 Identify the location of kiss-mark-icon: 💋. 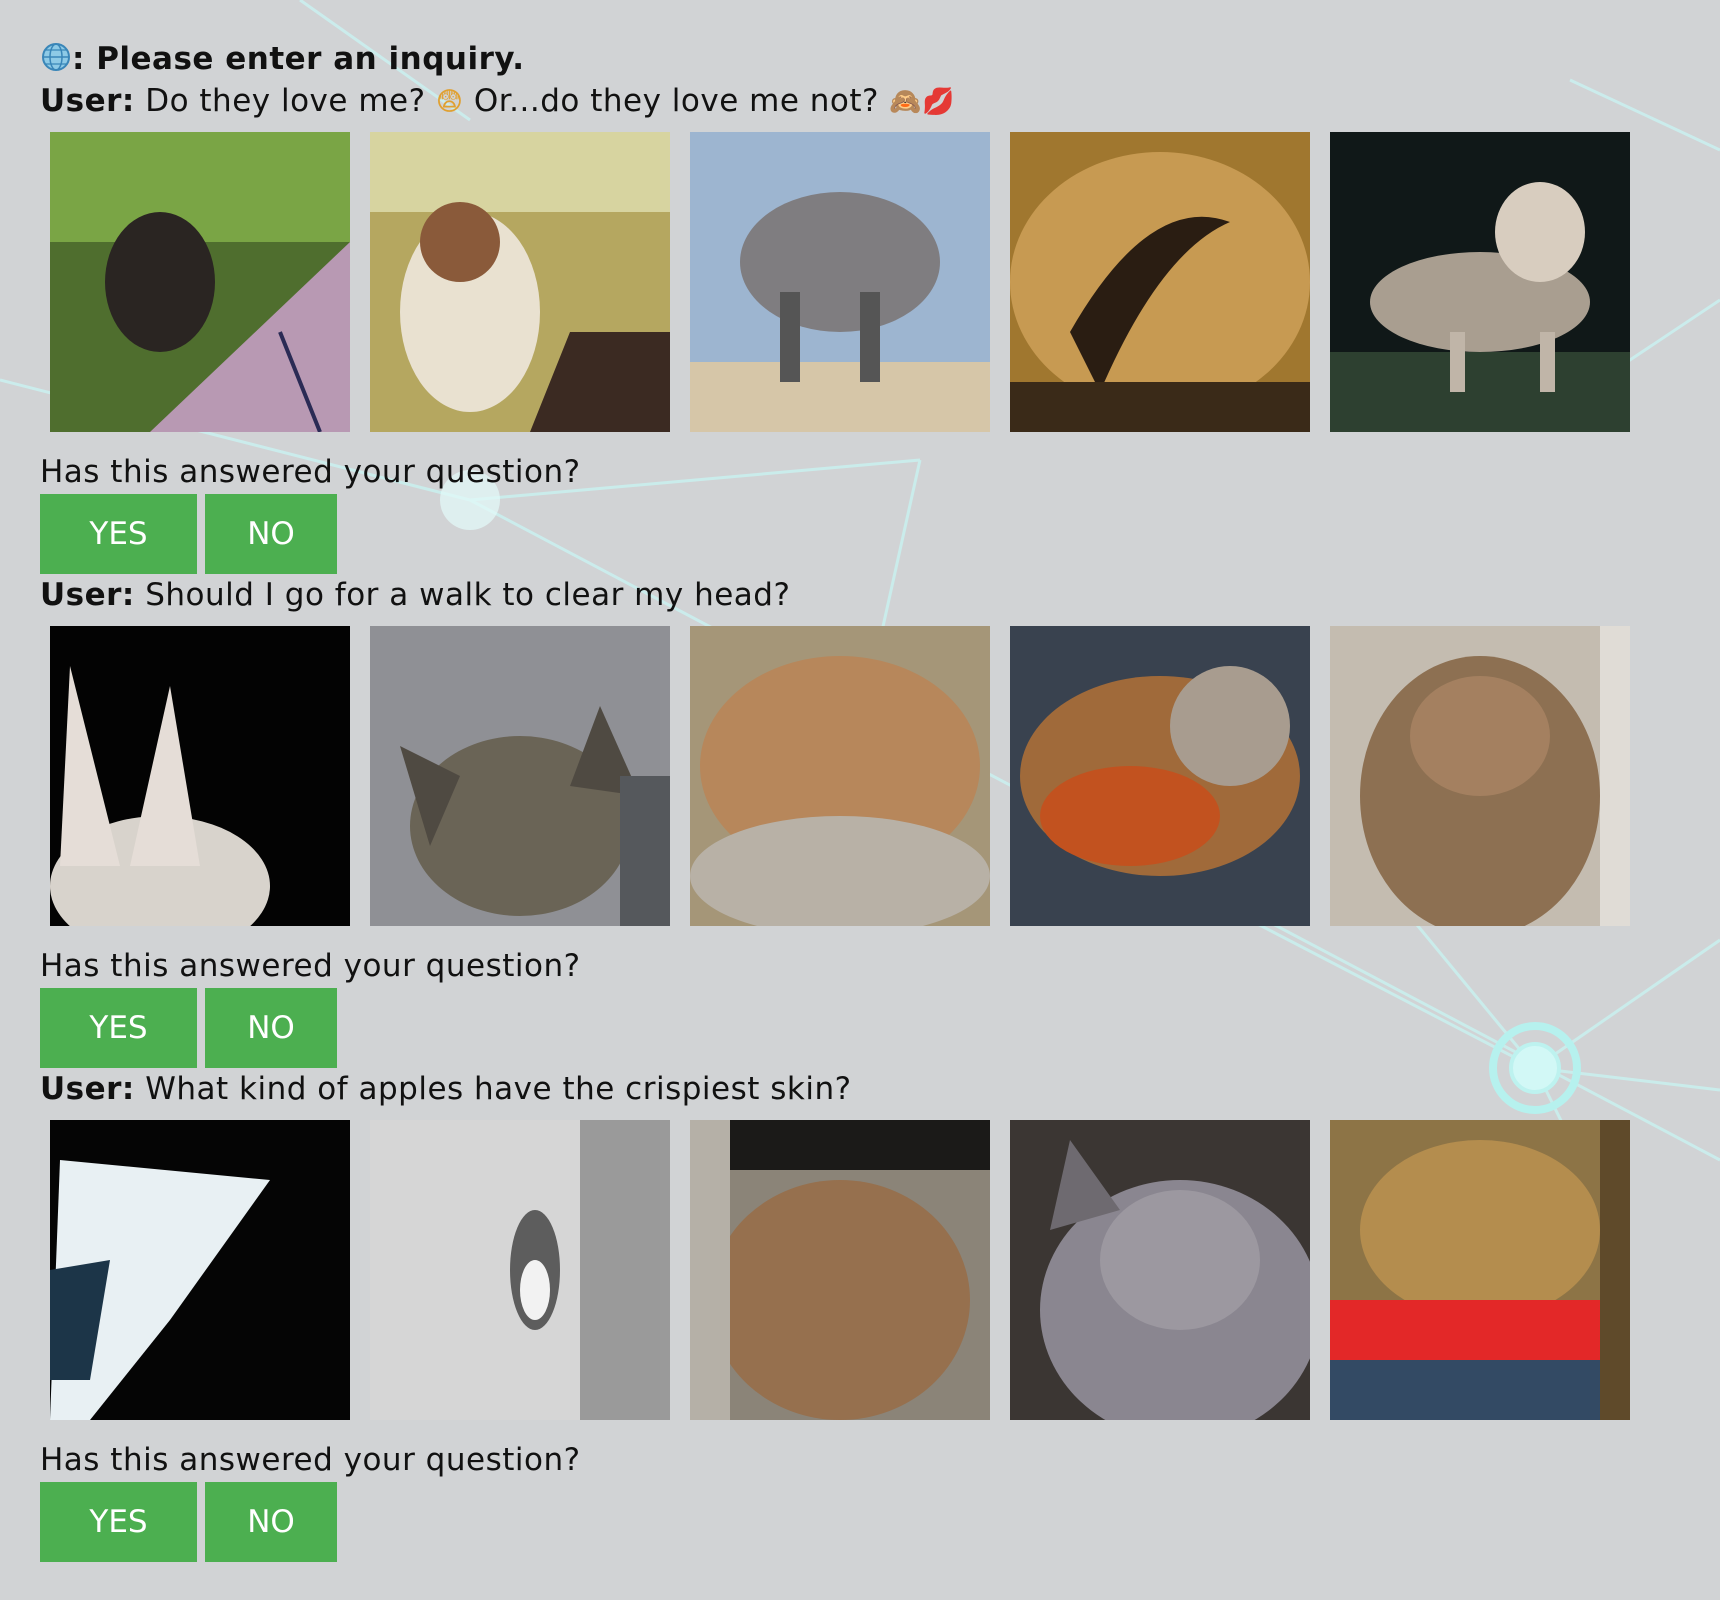
(939, 102).